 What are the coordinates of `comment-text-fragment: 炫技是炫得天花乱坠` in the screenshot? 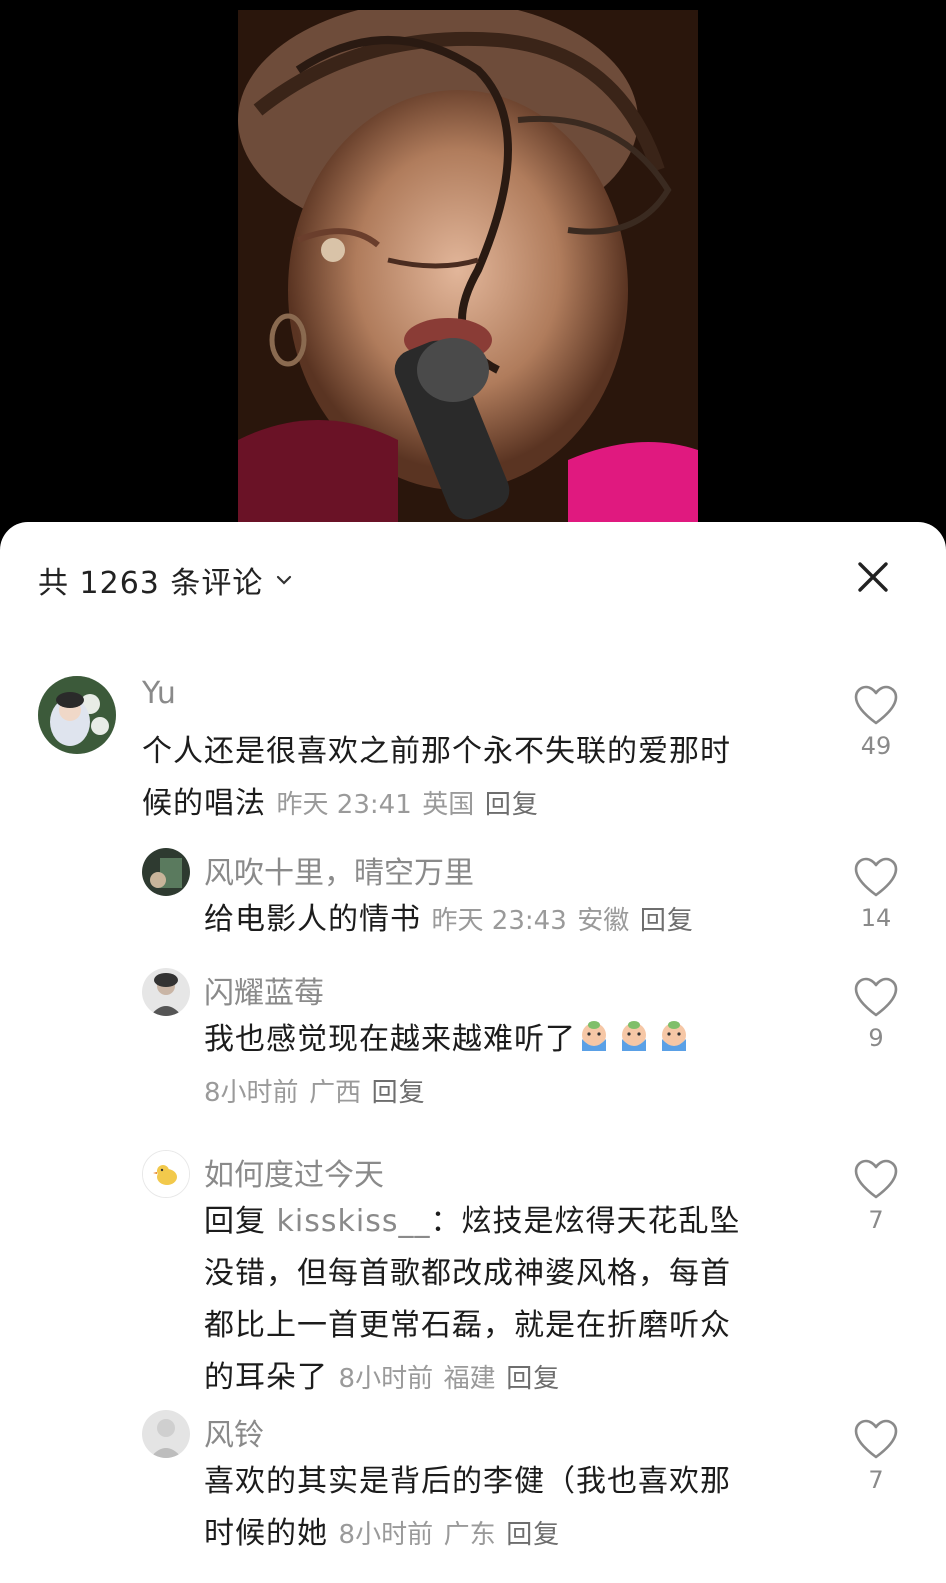 It's located at (601, 1221).